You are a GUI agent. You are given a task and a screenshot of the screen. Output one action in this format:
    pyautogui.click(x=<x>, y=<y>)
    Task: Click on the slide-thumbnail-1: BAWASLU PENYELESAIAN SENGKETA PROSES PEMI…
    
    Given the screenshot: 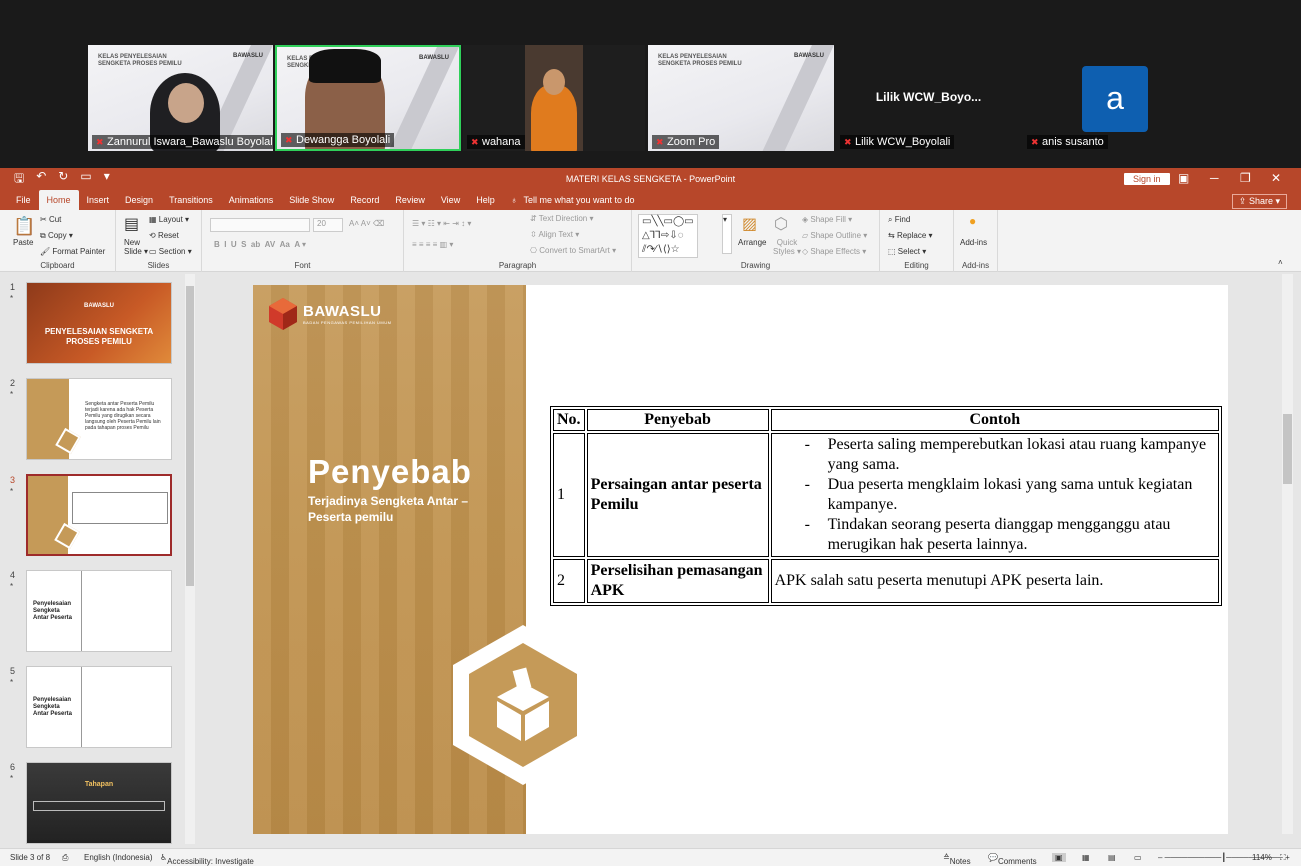 What is the action you would take?
    pyautogui.click(x=99, y=323)
    